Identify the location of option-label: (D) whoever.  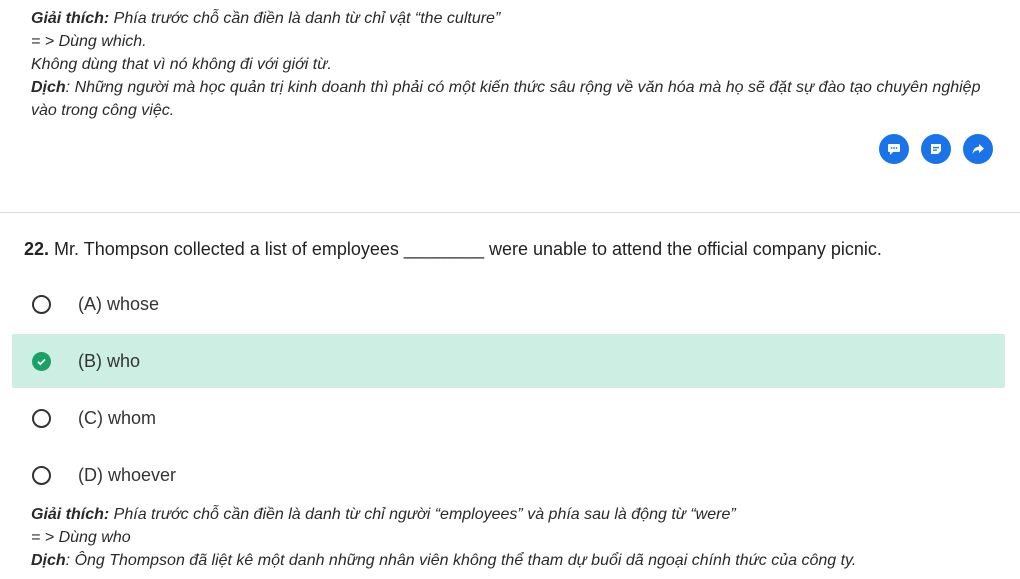
(127, 474).